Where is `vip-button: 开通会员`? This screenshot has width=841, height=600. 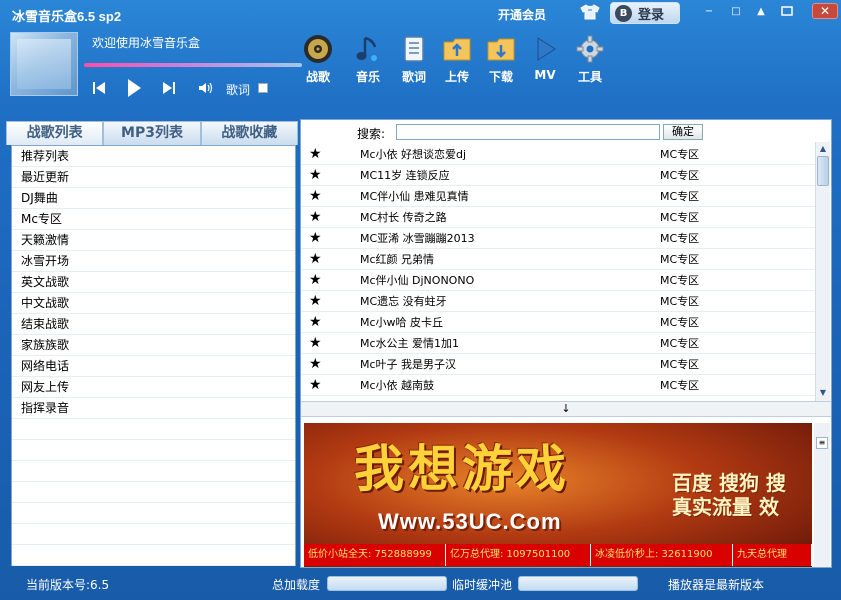
vip-button: 开通会员 is located at coordinates (522, 14).